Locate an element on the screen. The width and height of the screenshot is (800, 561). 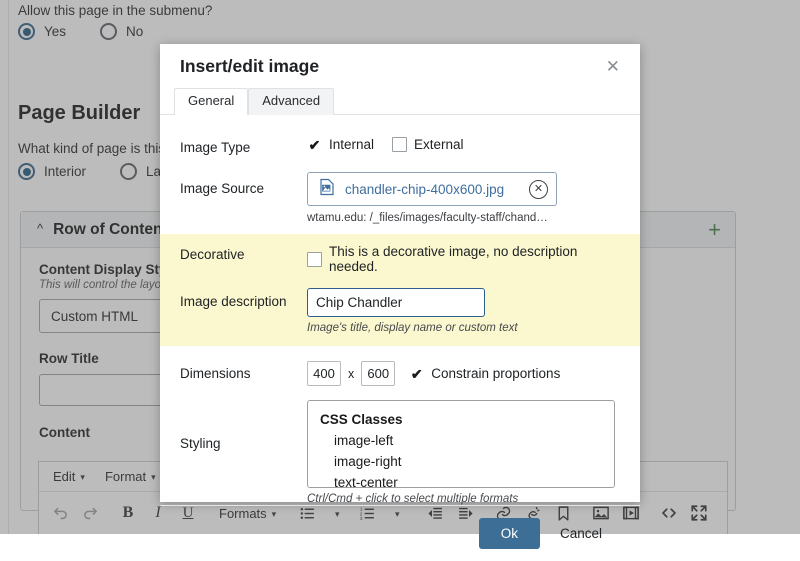
styling-option-image-right: image-right is located at coordinates (461, 461).